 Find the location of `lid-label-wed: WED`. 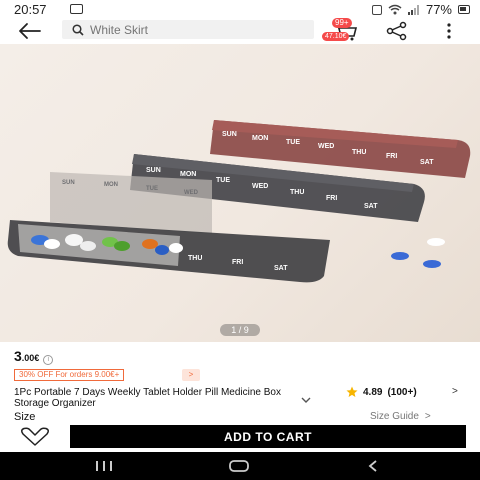

lid-label-wed: WED is located at coordinates (191, 193).